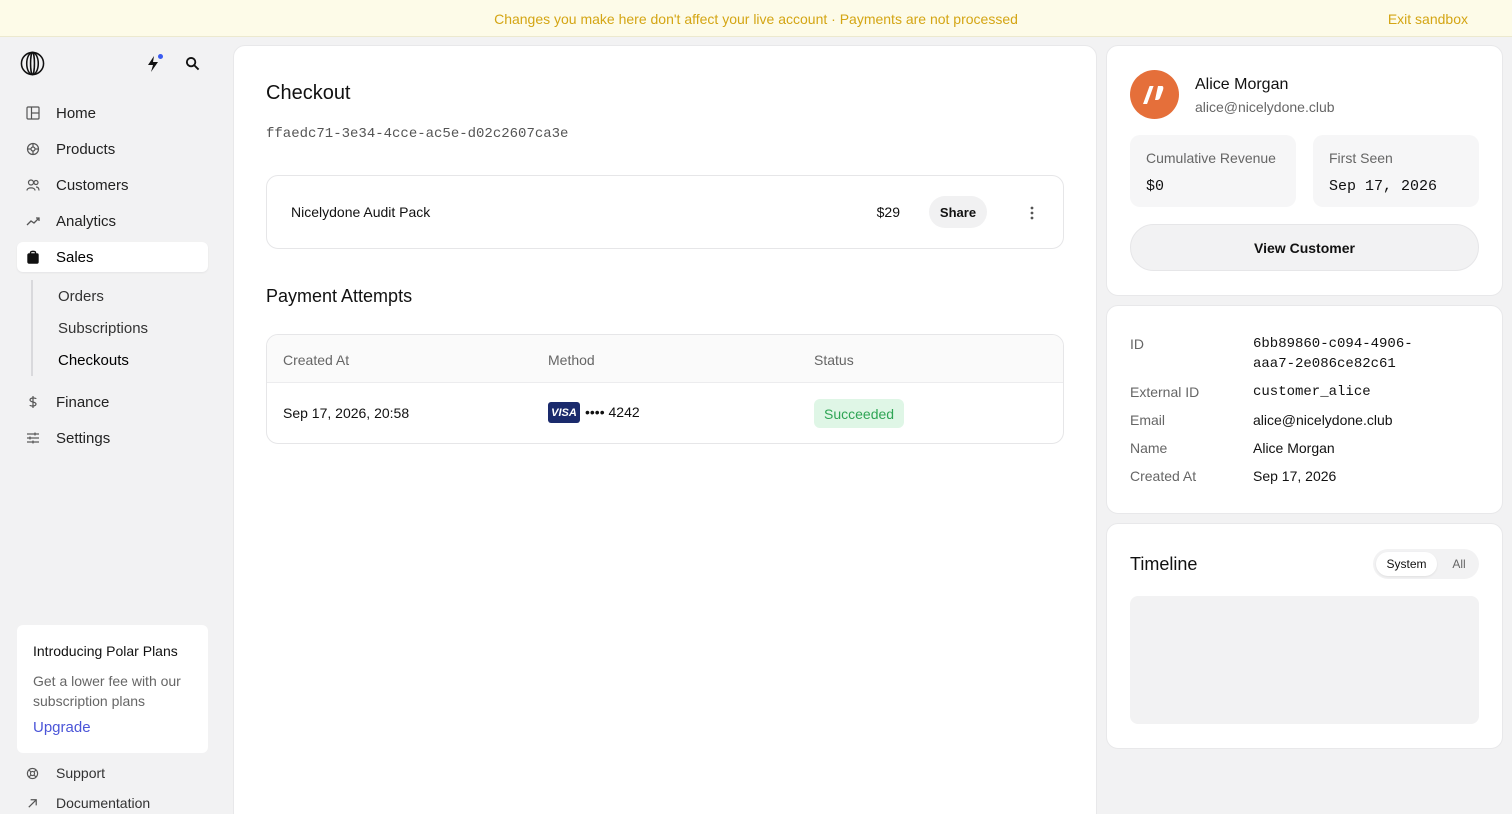 The image size is (1512, 814). I want to click on timeline-filter-toggle: System All, so click(1426, 564).